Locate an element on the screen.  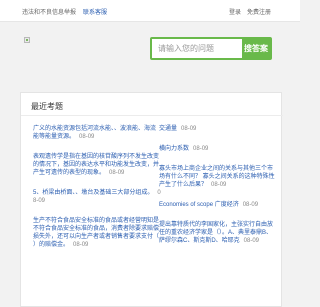
question-link: 5、桥梁由桥面、、墩台及基础三大部分组成。 is located at coordinates (93, 193).